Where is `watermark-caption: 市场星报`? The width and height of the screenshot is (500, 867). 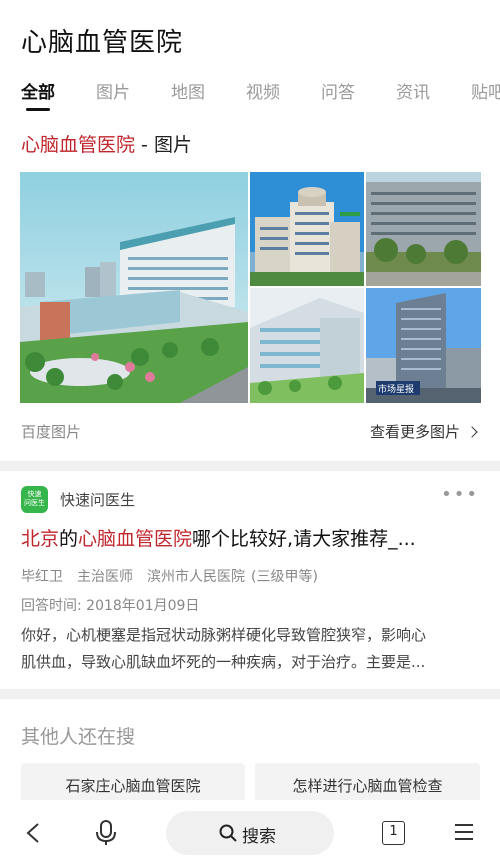 watermark-caption: 市场星报 is located at coordinates (396, 390).